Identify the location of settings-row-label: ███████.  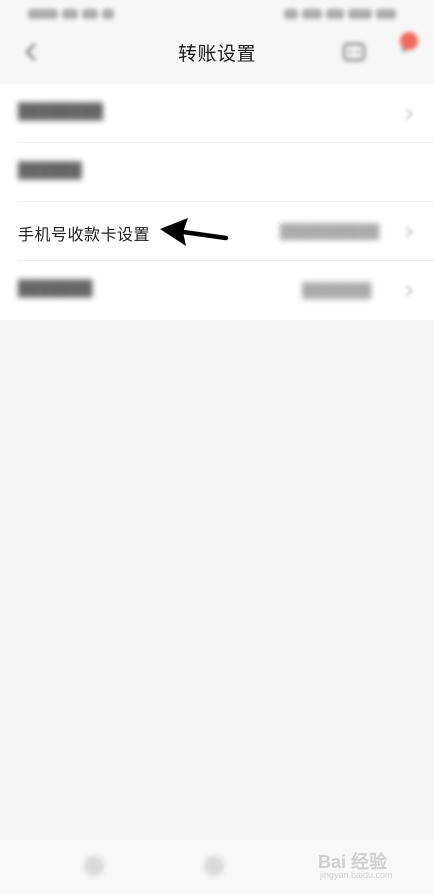
(55, 288).